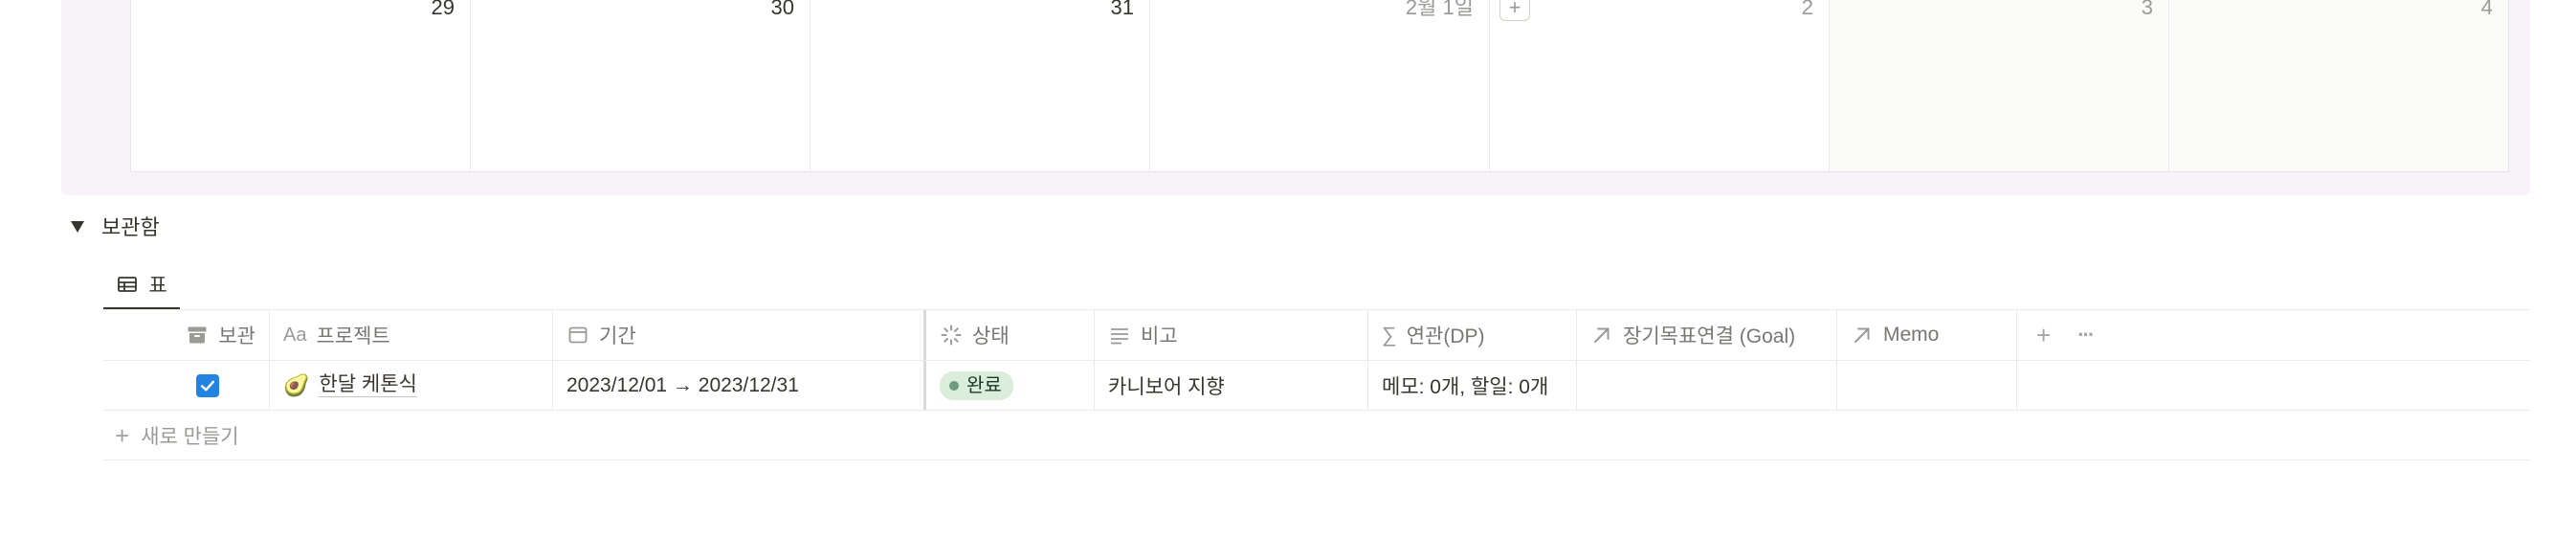  I want to click on column-header-archive: 보관, so click(186, 335).